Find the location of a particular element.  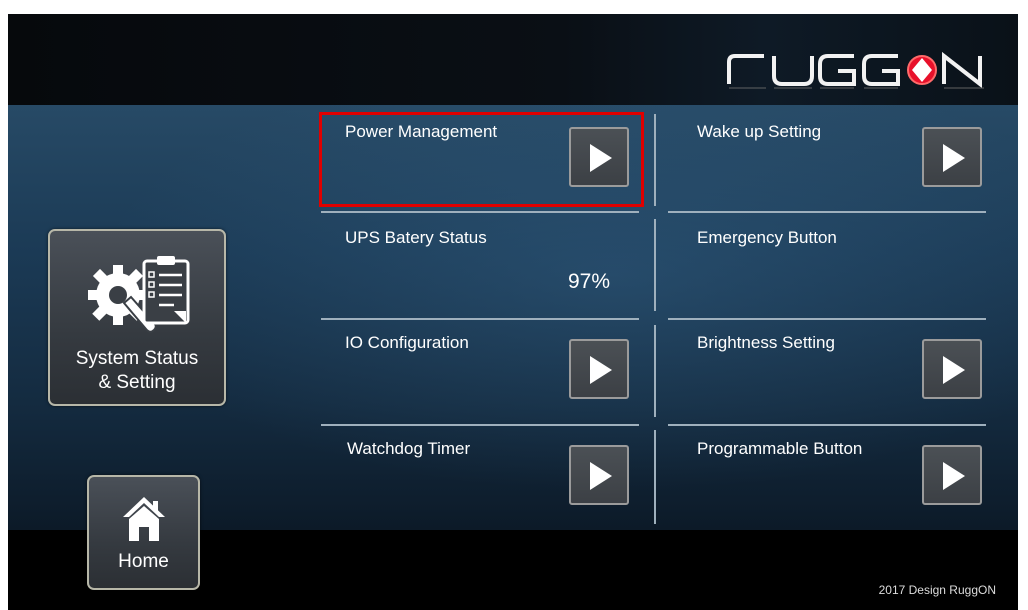

wake-up-setting-button is located at coordinates (952, 157).